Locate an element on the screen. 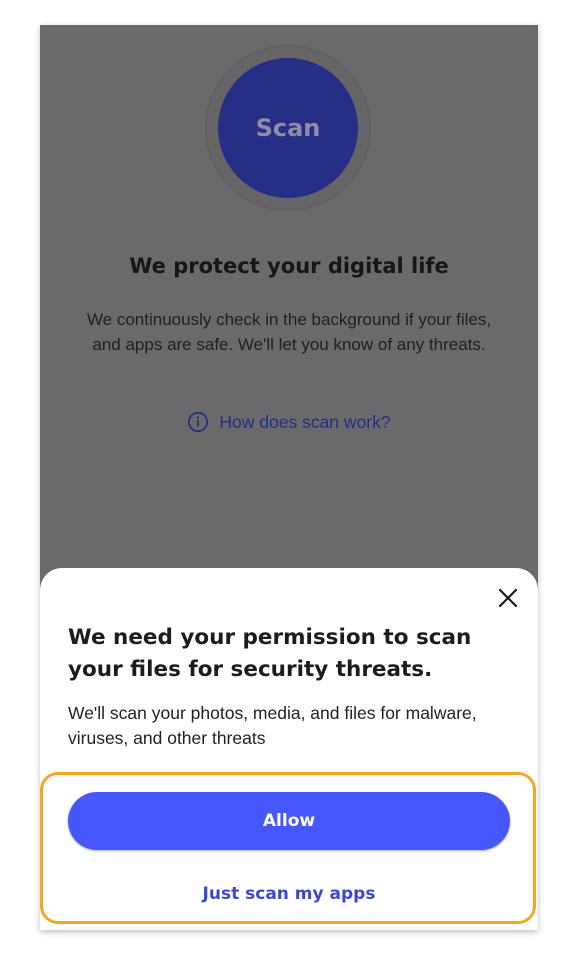 The height and width of the screenshot is (958, 579). allow-button: Allow is located at coordinates (289, 821).